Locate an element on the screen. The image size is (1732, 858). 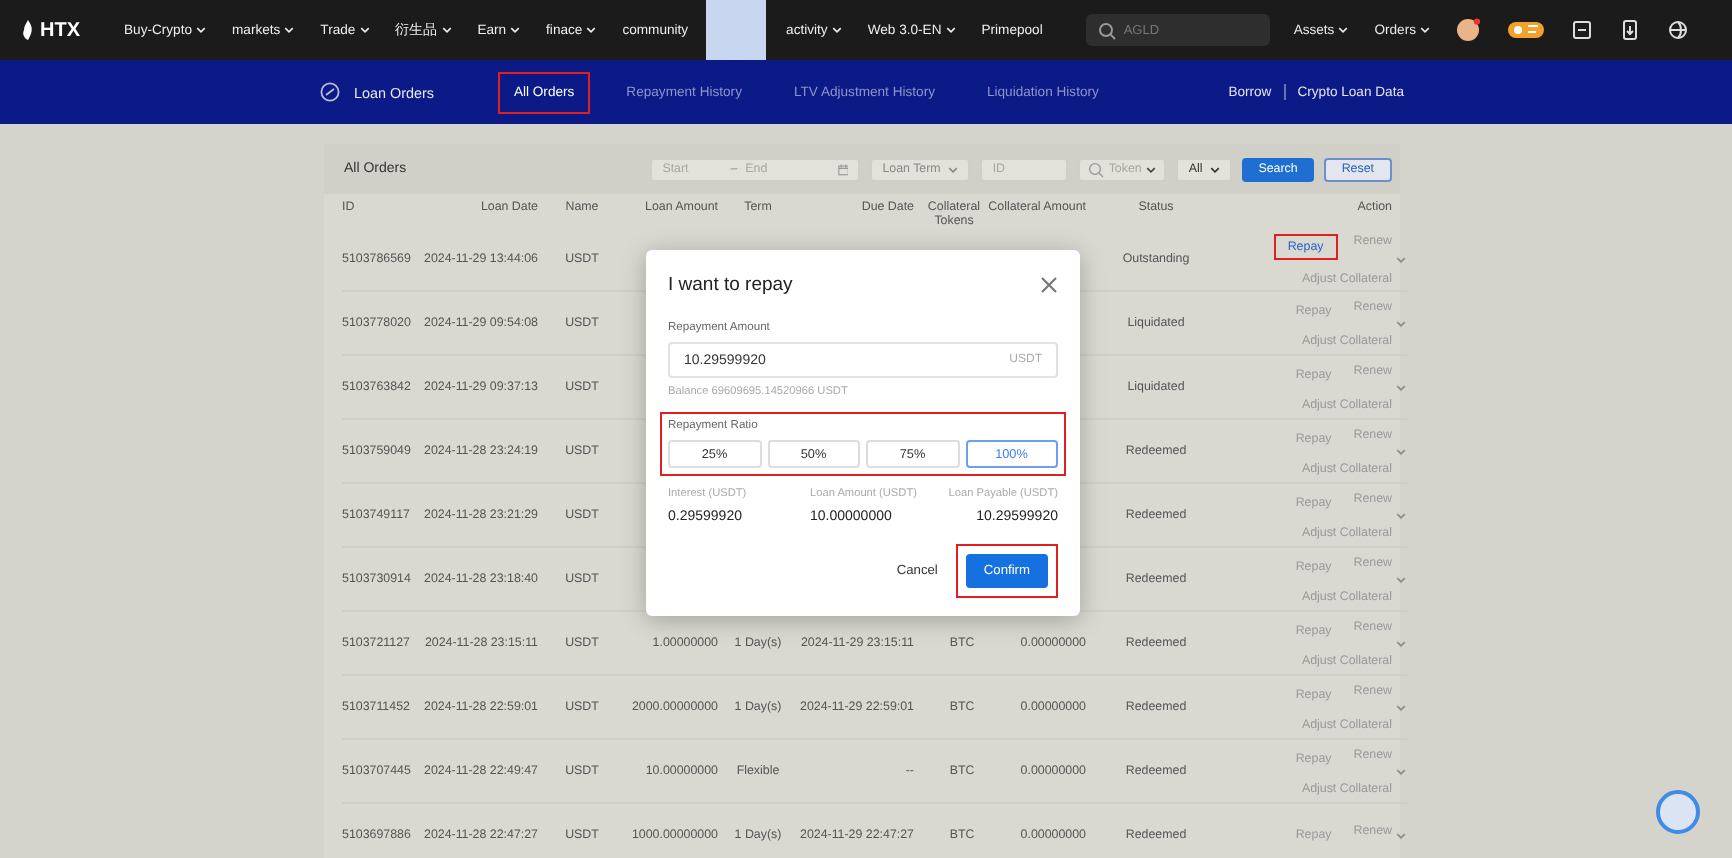
reward-badge-icon is located at coordinates (1526, 30).